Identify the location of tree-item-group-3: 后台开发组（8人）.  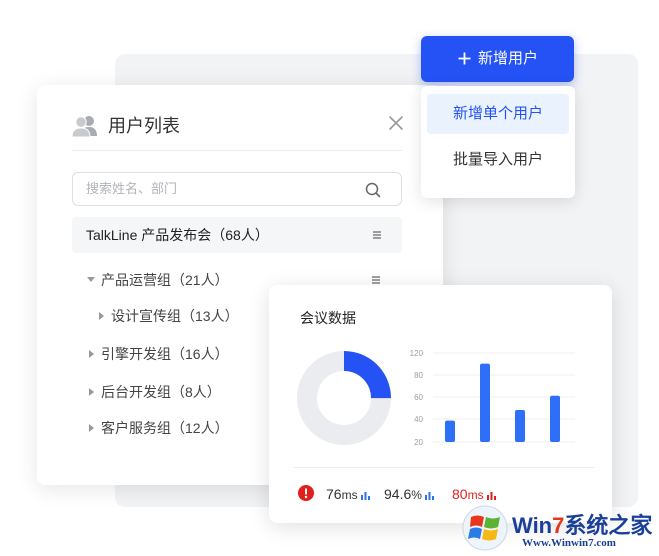
(177, 392).